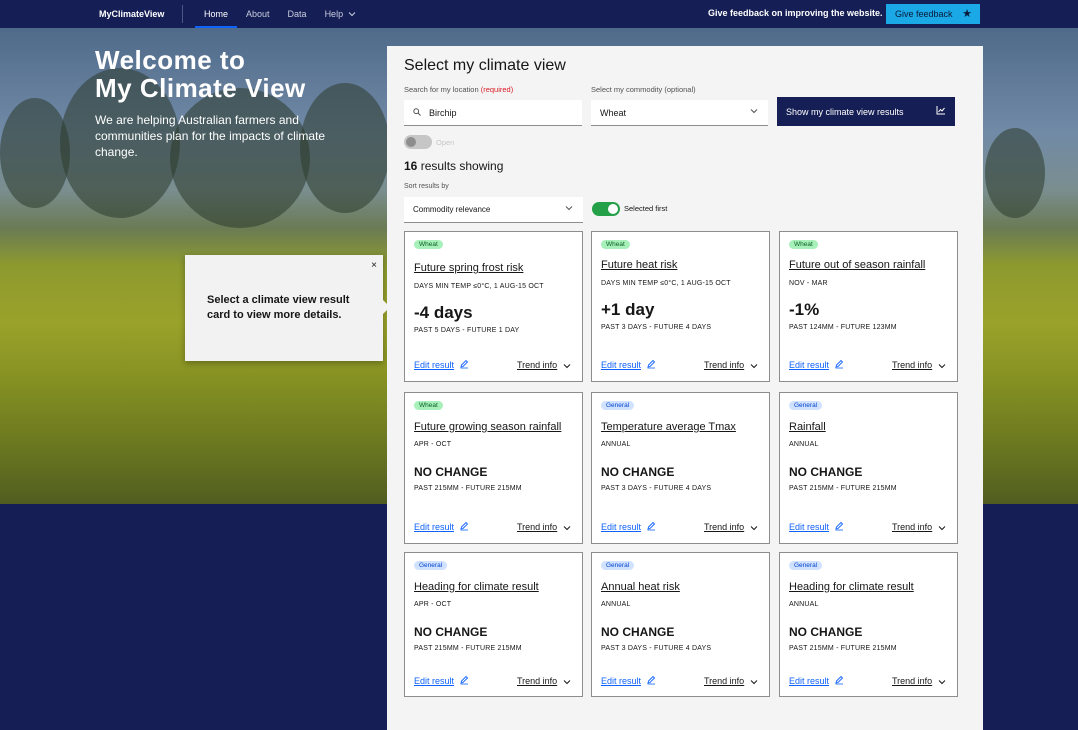 This screenshot has width=1078, height=730. I want to click on selected-first-toggle, so click(606, 209).